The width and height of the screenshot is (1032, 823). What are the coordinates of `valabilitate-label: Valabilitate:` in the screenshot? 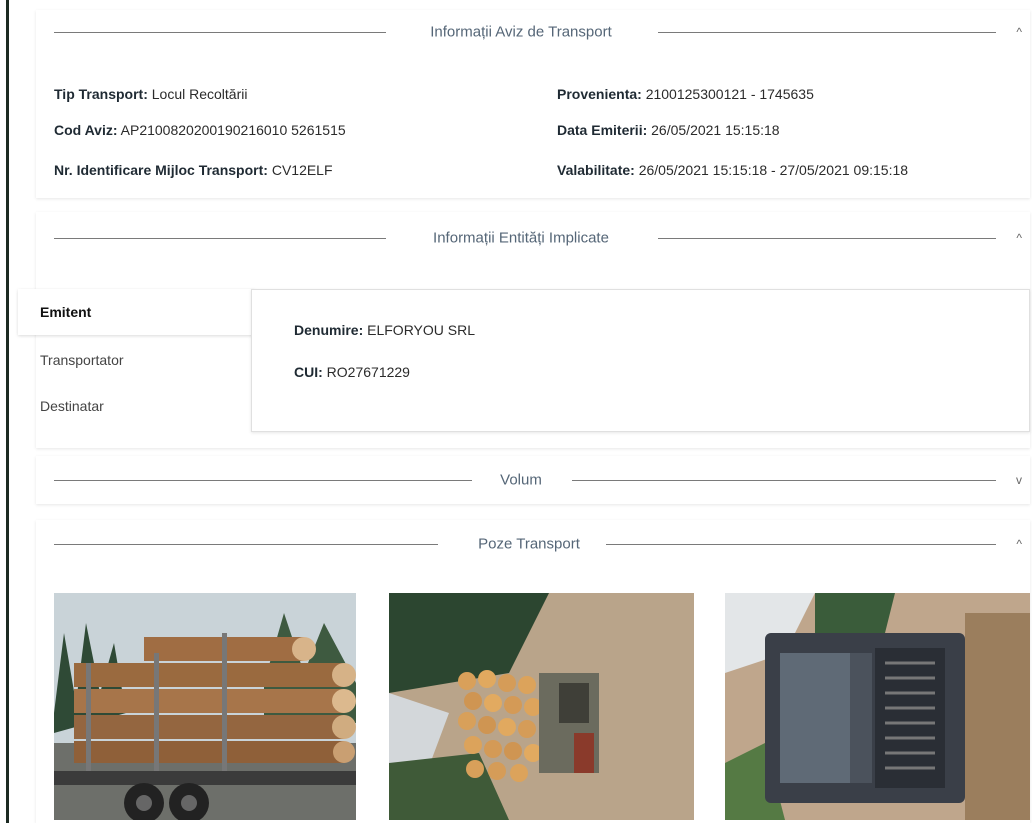 It's located at (596, 170).